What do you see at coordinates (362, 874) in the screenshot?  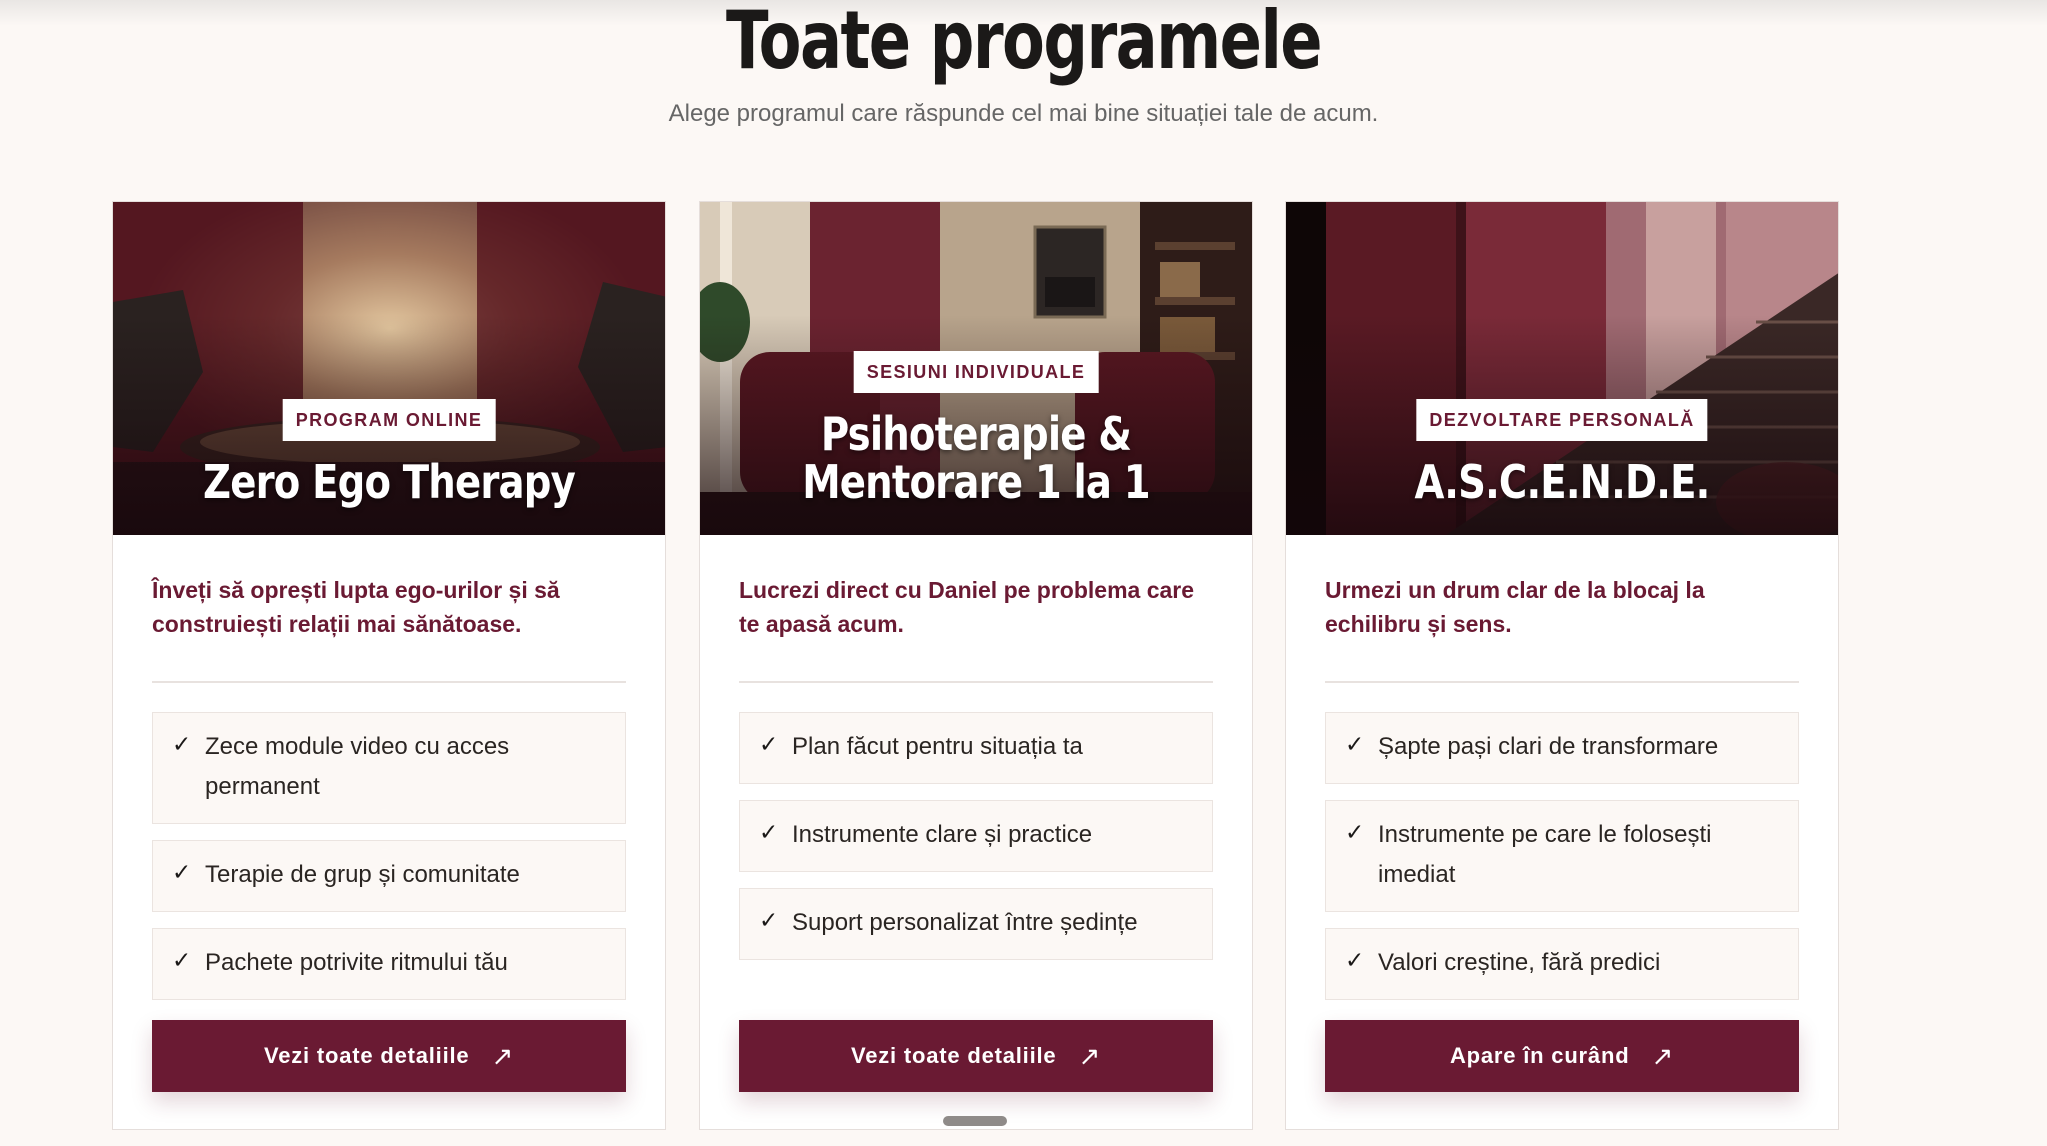 I see `feature-text: Terapie de grup și comunitate` at bounding box center [362, 874].